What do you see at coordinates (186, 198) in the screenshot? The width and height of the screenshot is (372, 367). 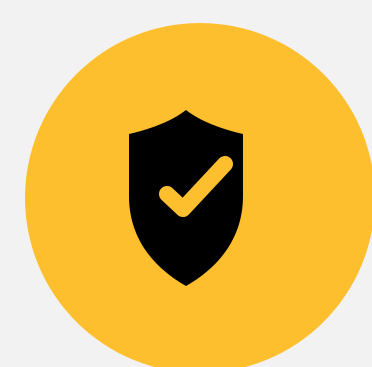 I see `shield-check-icon` at bounding box center [186, 198].